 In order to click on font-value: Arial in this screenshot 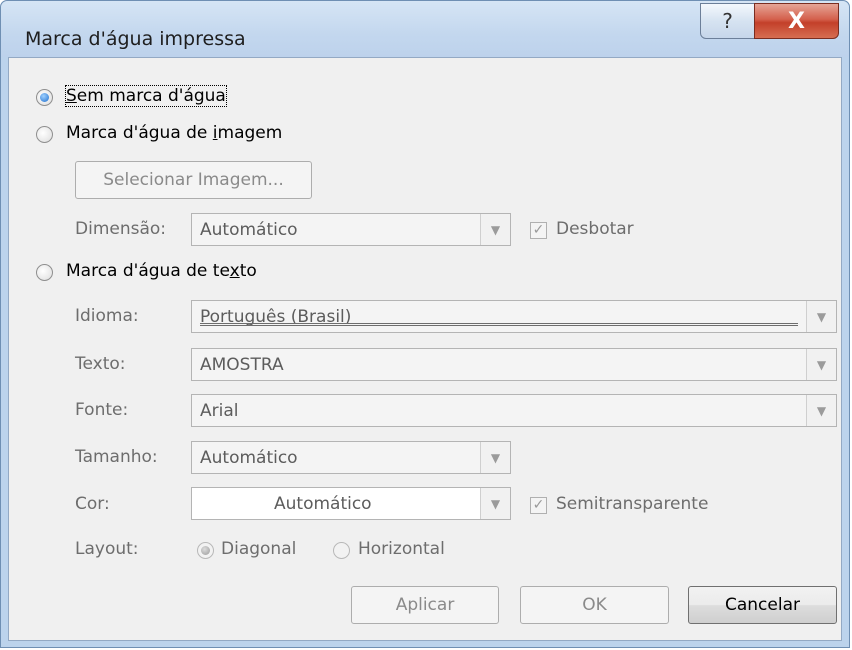, I will do `click(219, 411)`.